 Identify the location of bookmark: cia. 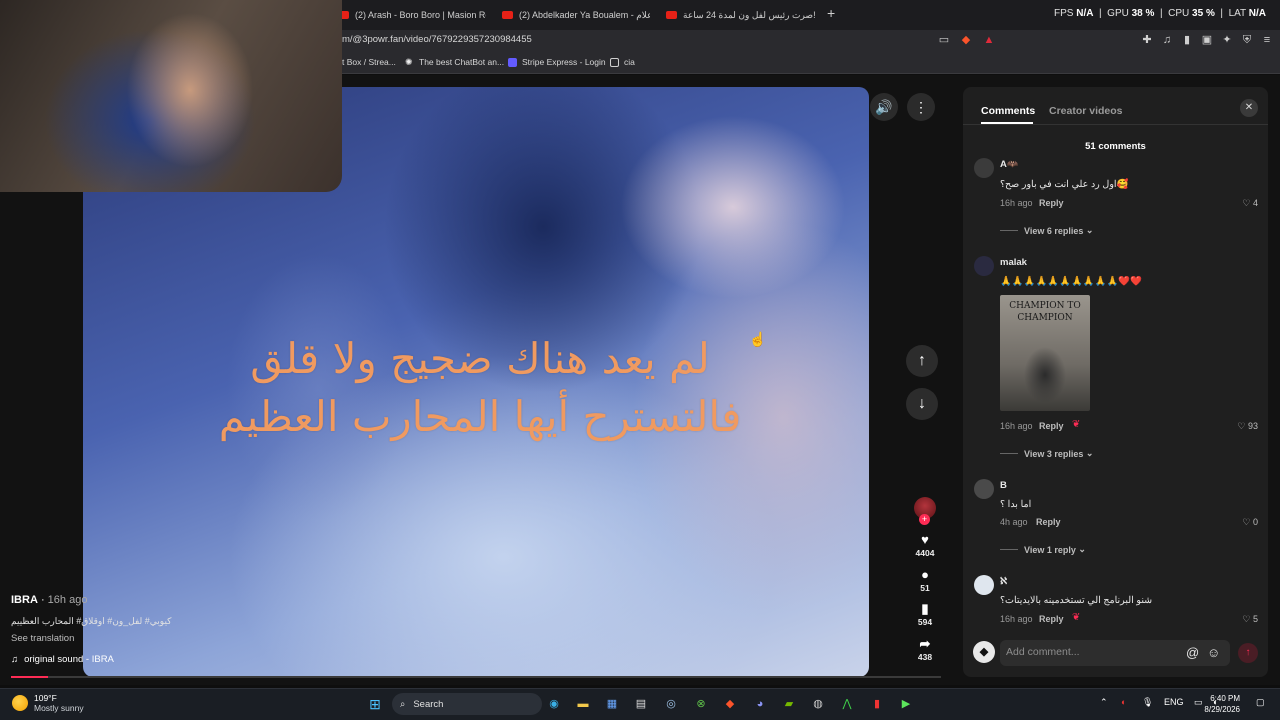
(622, 62).